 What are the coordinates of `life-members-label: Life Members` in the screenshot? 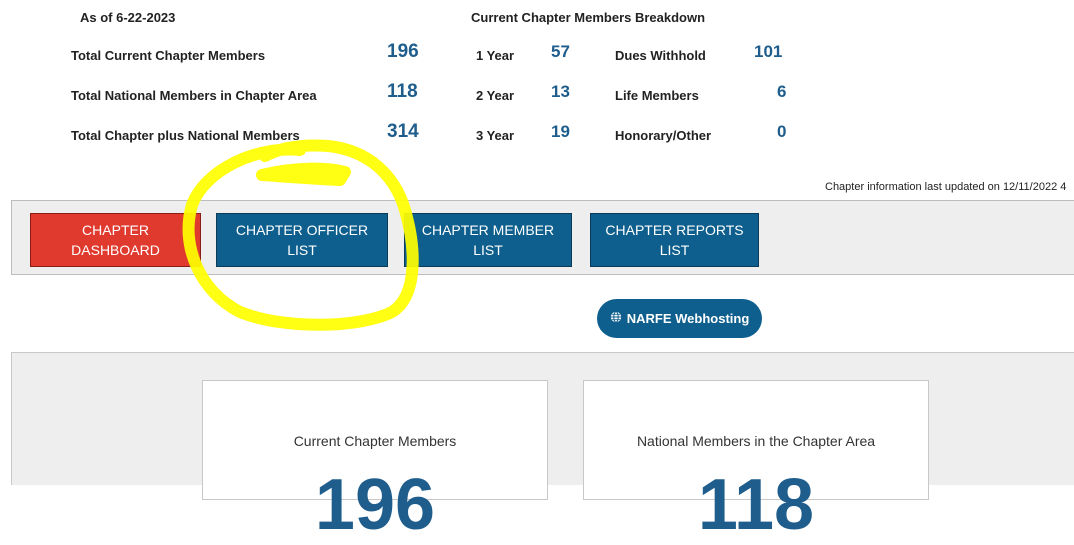 It's located at (657, 95).